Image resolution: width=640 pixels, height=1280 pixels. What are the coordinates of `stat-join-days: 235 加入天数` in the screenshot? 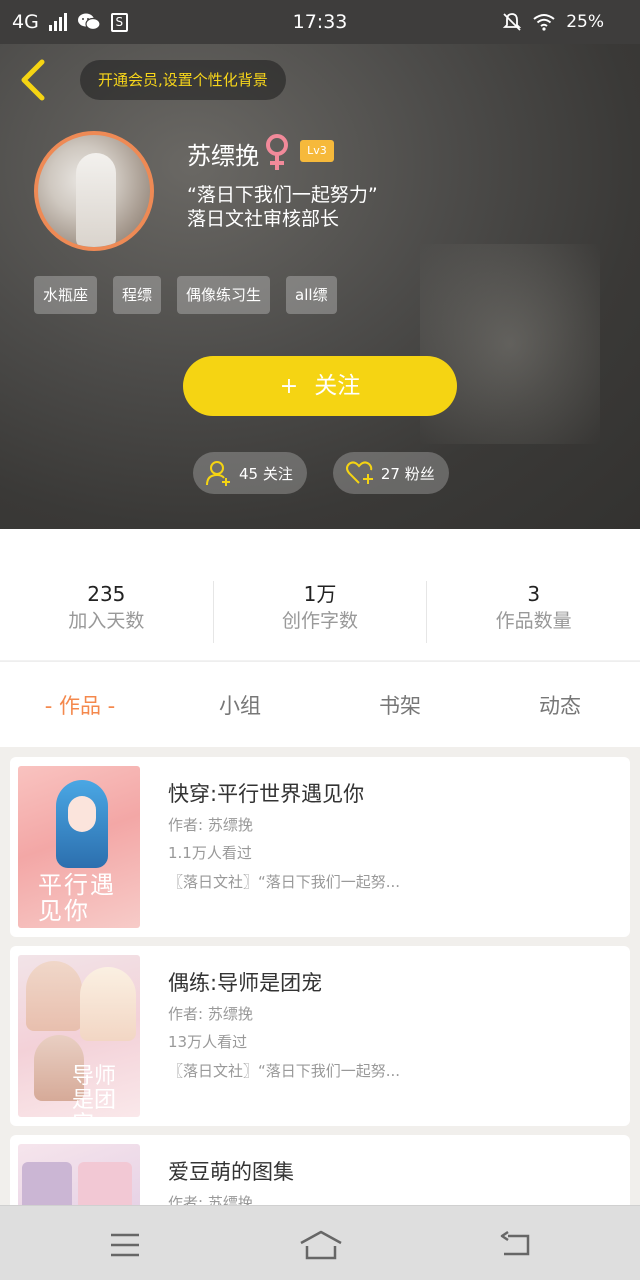 It's located at (107, 612).